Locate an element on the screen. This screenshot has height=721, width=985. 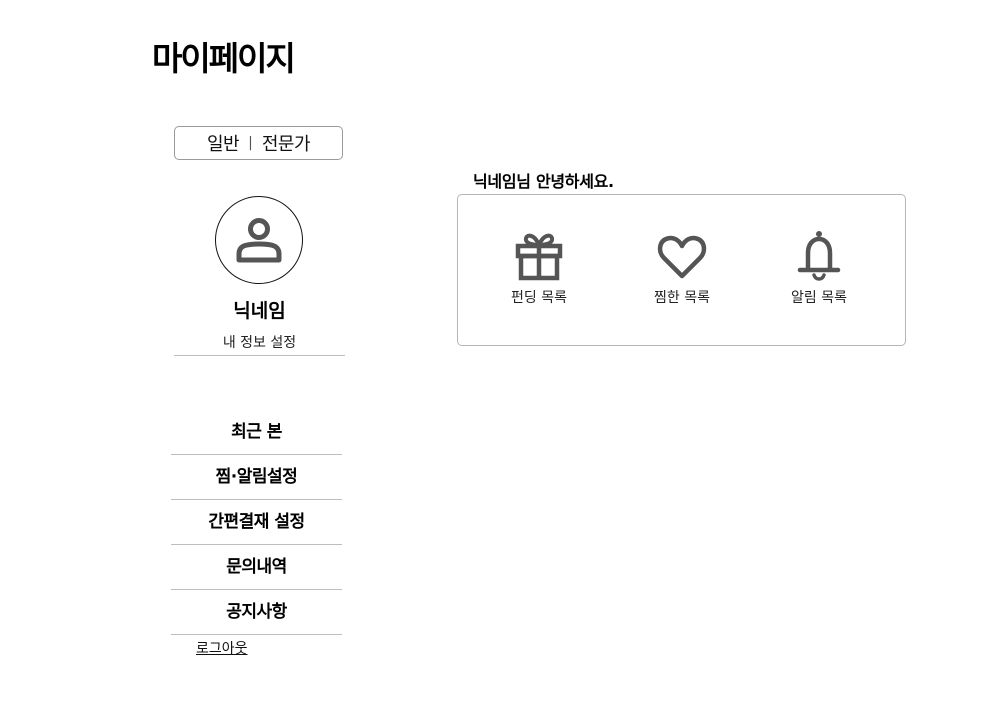
greeting-text: 닉네임님 안녕하세요. is located at coordinates (543, 181).